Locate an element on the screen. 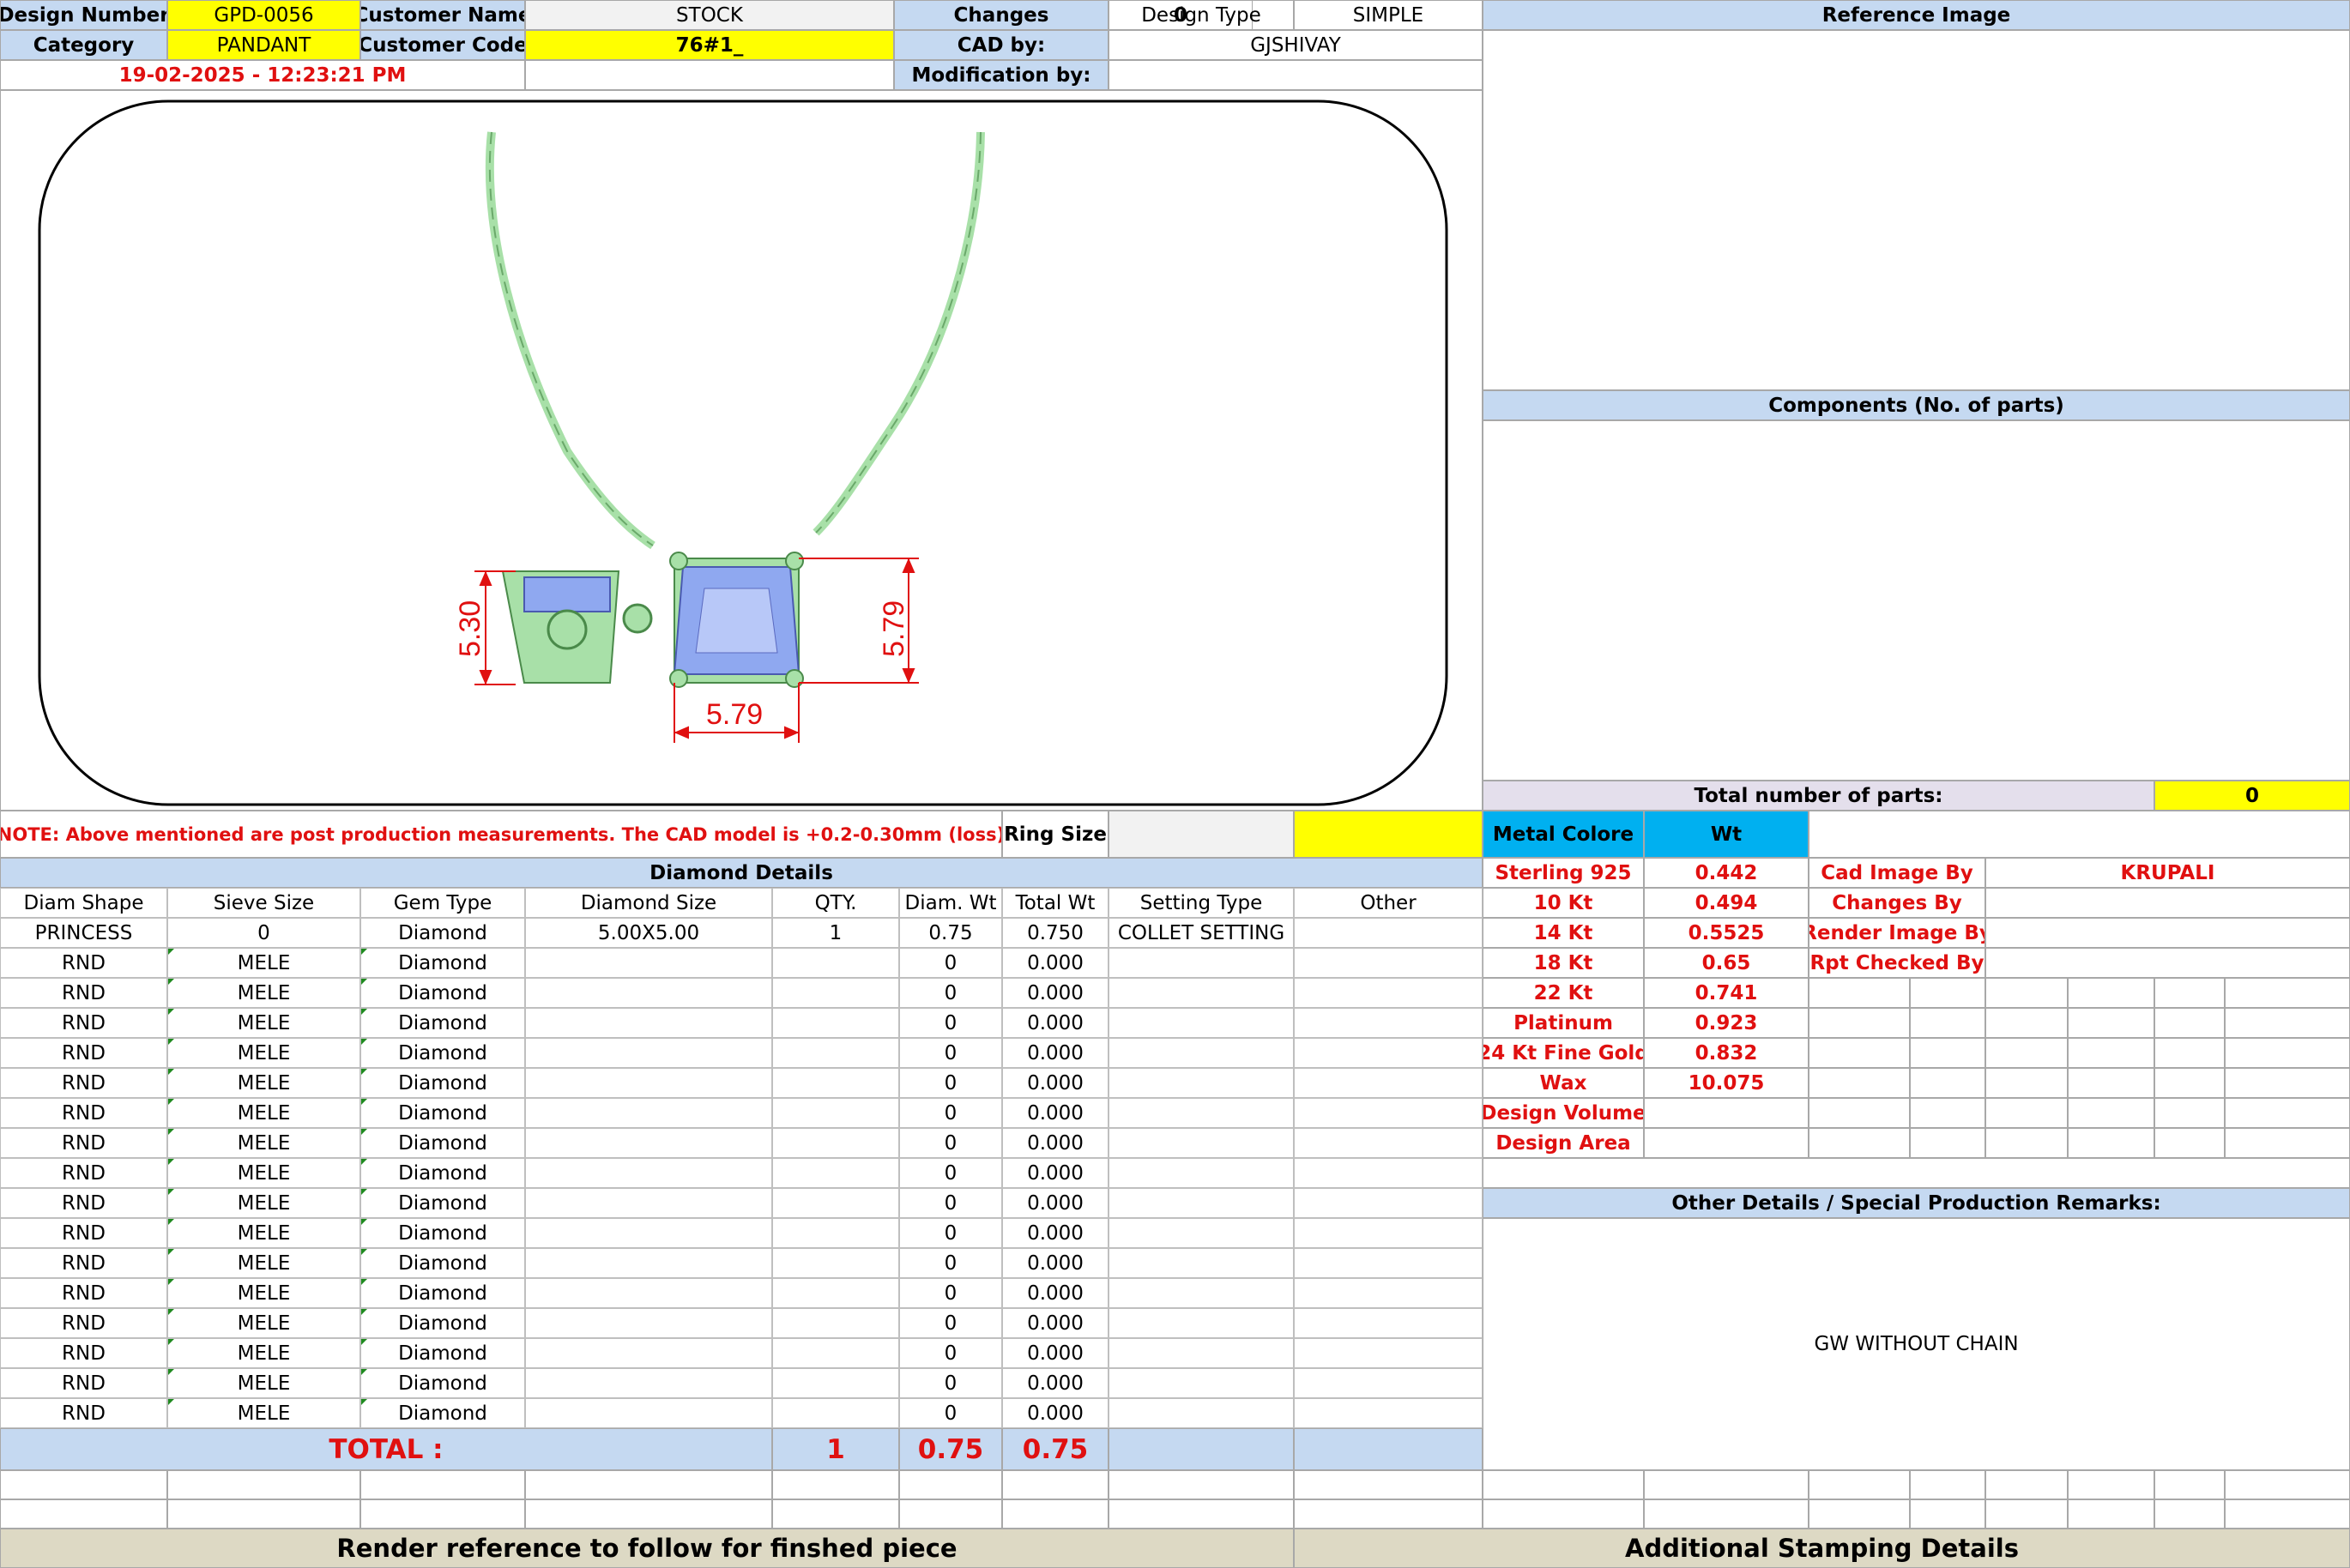 This screenshot has width=2350, height=1568. diamond-cell: 0.75 is located at coordinates (950, 933).